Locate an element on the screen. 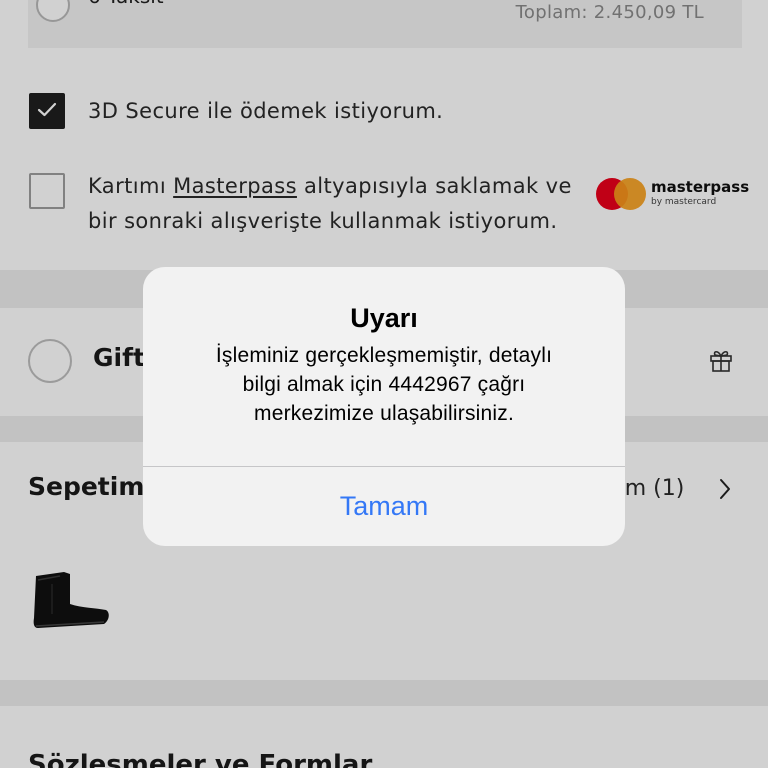 Image resolution: width=768 pixels, height=768 pixels. alert-message-line: bilgi almak için 4442967 çağrı is located at coordinates (384, 384).